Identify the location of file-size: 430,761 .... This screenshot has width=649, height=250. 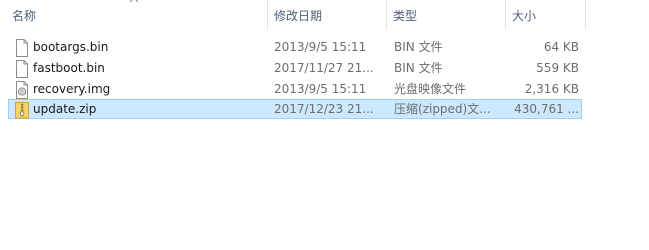
(546, 109).